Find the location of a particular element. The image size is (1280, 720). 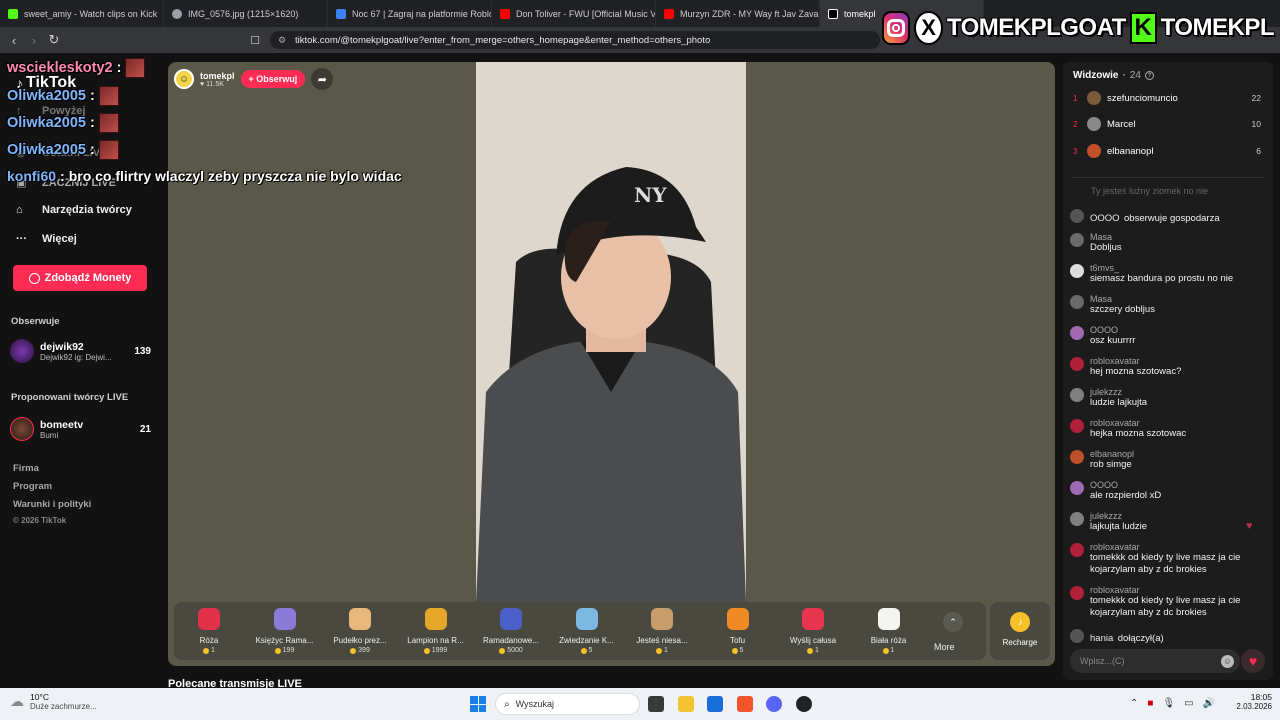

chat-message: robloxavatar hejka mozna szotowac is located at coordinates (1168, 429).